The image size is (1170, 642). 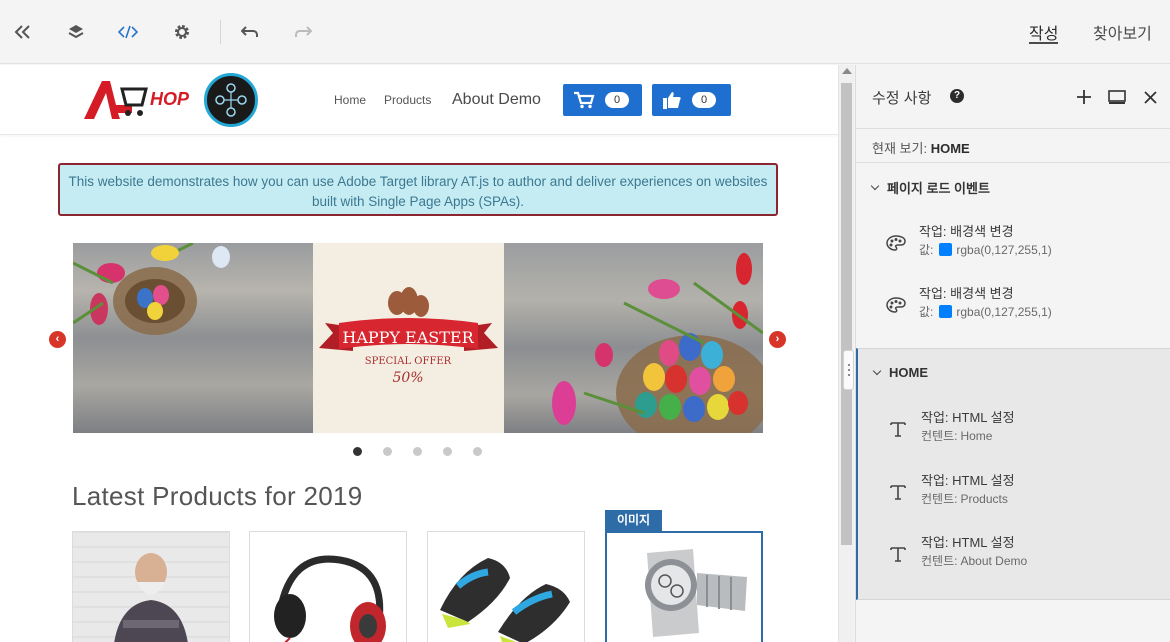 I want to click on product-card-sneakers, so click(x=506, y=586).